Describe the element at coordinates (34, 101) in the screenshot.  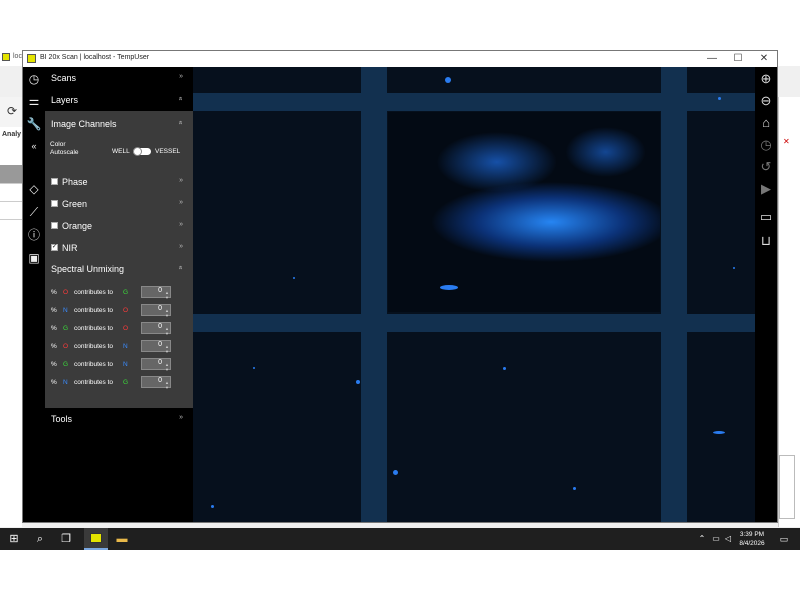
I see `sliders-icon: ⚌` at that location.